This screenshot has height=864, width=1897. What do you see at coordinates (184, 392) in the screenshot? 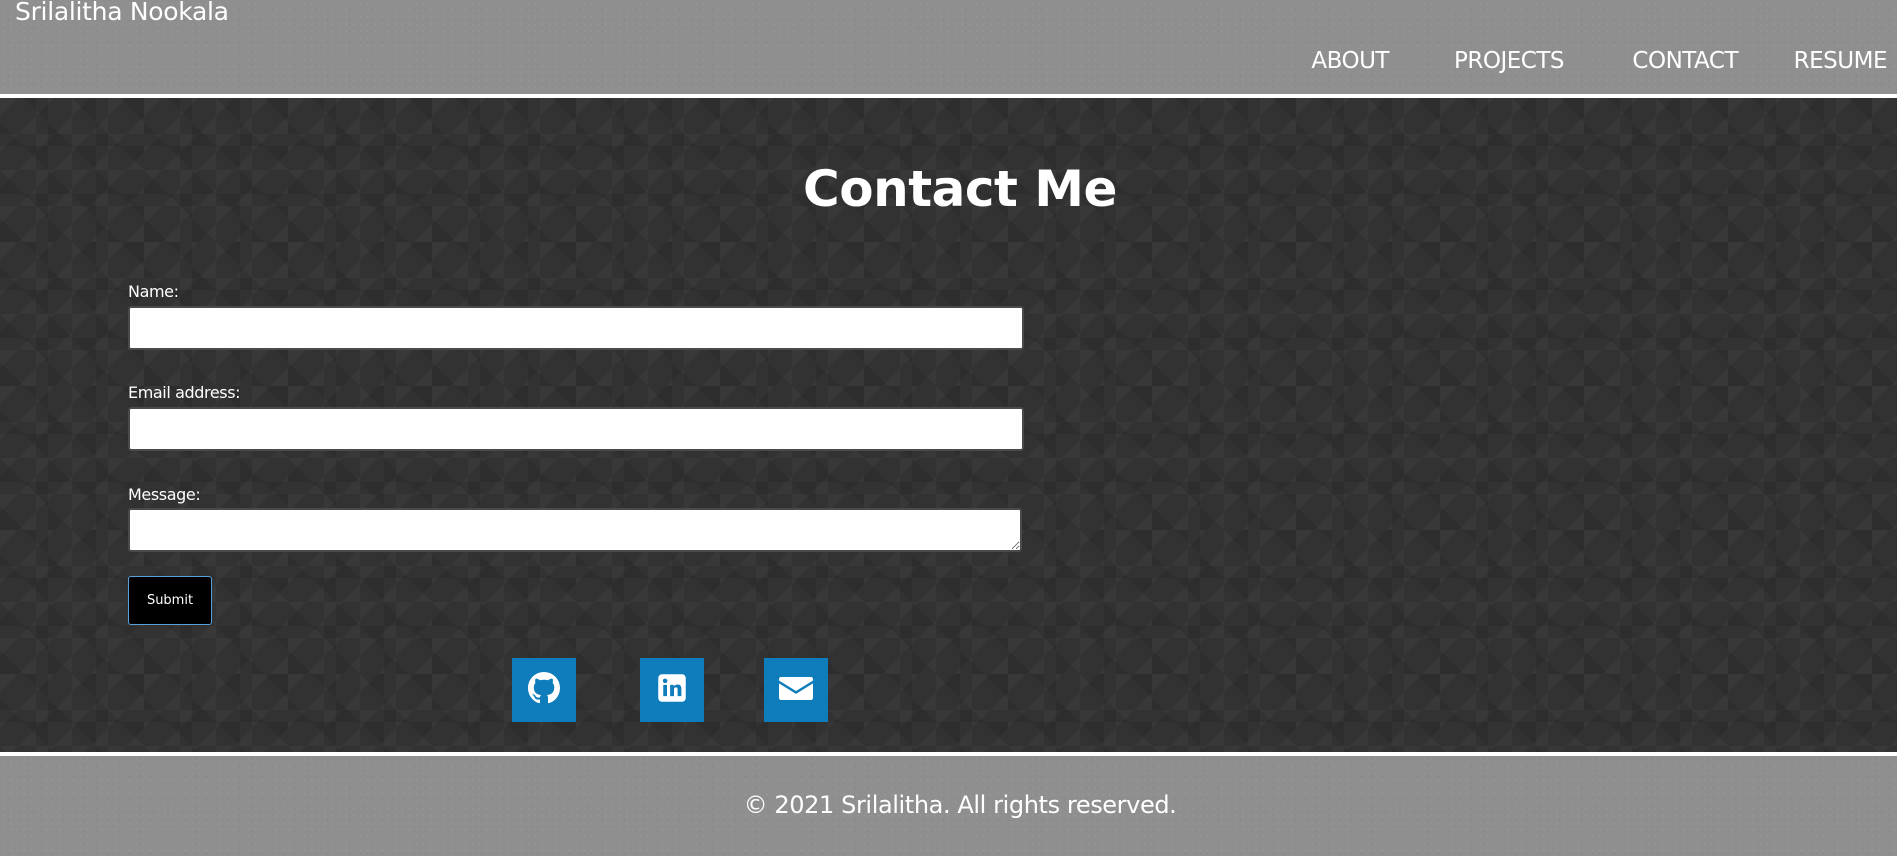
I see `email-label: Email address:` at bounding box center [184, 392].